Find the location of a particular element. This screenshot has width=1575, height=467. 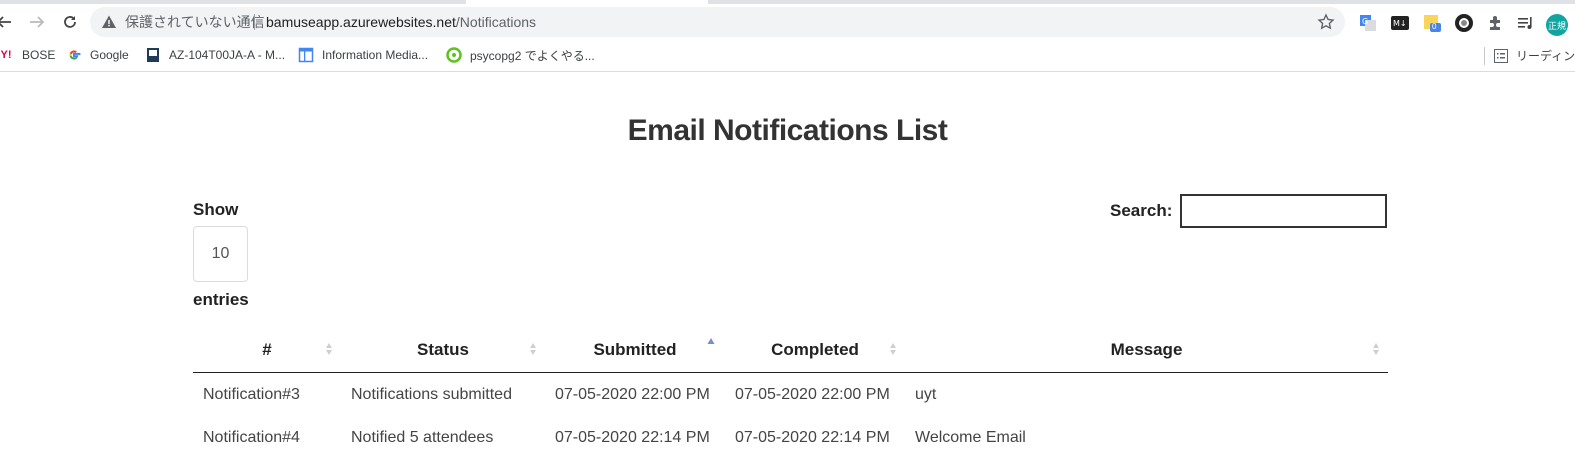

cell-submitted: 07-05-2020 22:00 PM is located at coordinates (632, 394).